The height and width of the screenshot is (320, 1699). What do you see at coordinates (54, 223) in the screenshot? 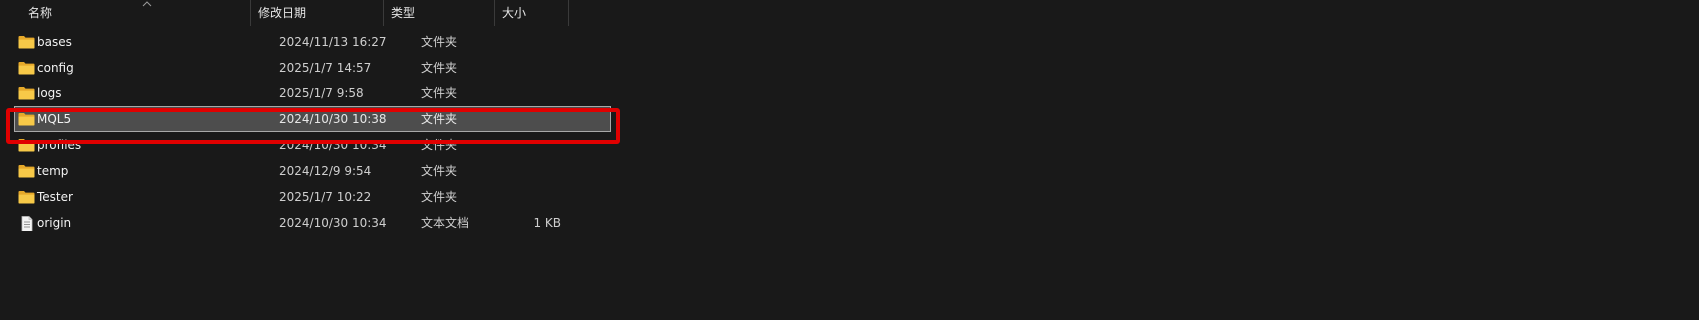
I see `file-name: origin` at bounding box center [54, 223].